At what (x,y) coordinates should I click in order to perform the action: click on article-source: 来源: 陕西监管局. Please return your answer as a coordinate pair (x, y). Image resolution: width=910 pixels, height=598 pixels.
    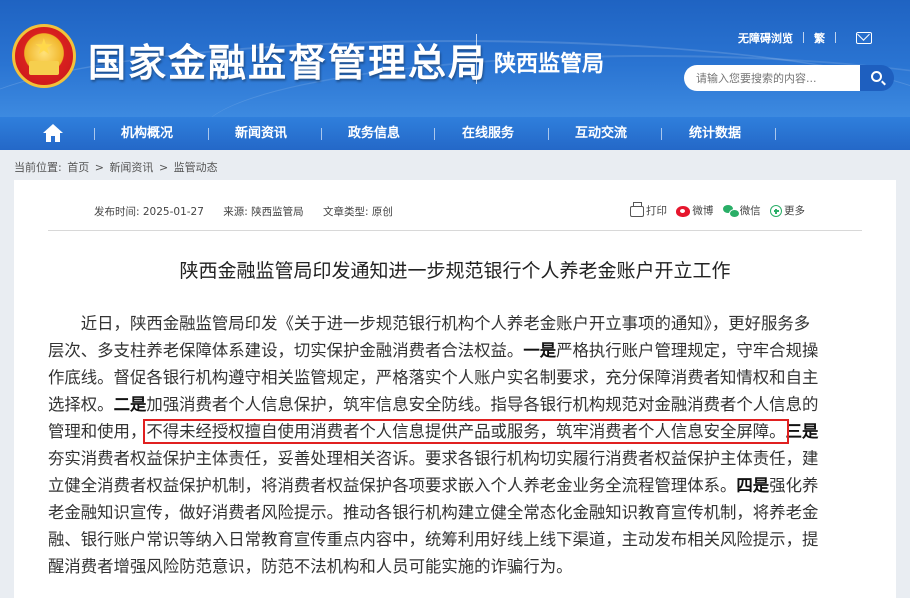
    Looking at the image, I should click on (263, 212).